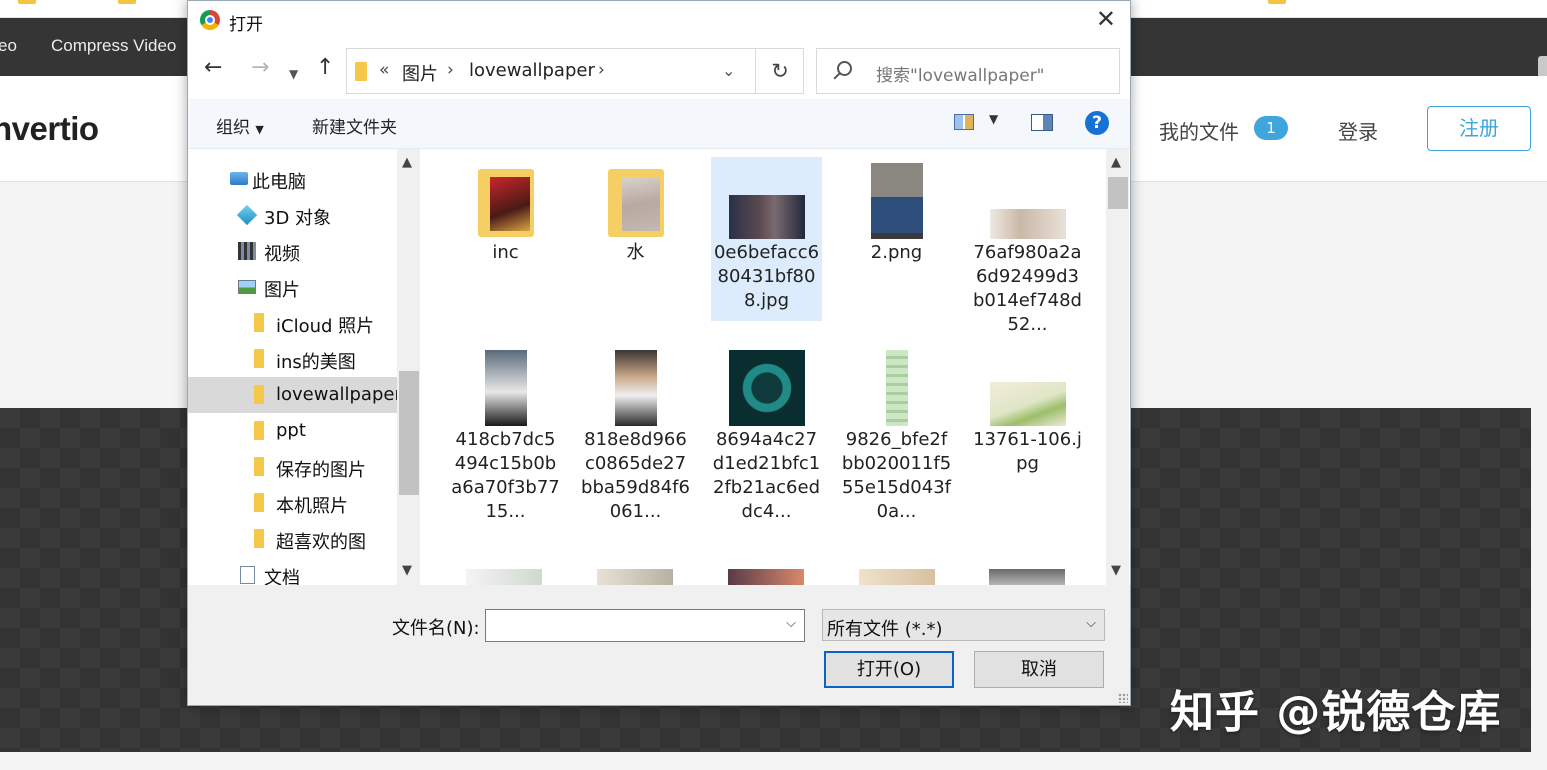  I want to click on address-bar: « 图片 › lovewallpaper › ⌄ ↻, so click(575, 71).